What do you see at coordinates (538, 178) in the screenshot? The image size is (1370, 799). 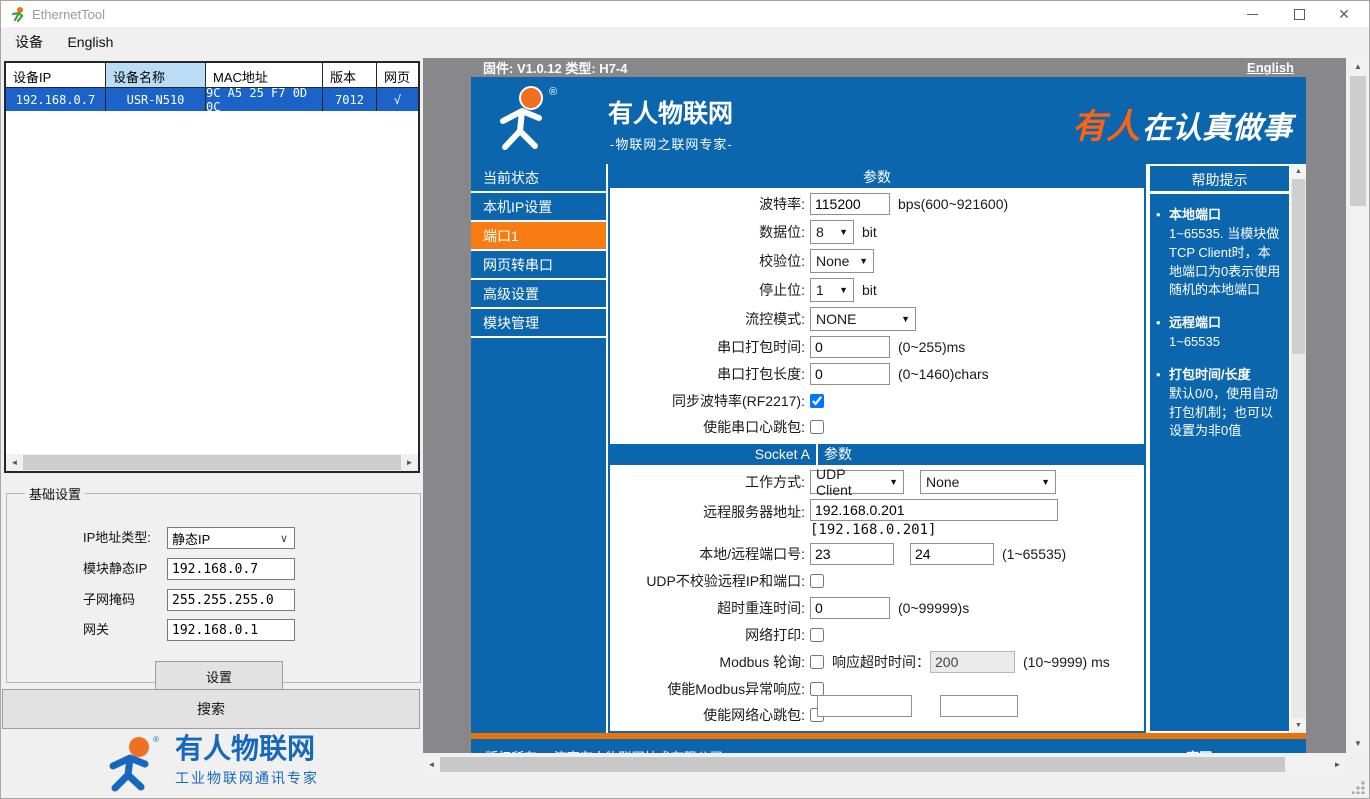 I see `nav-item-current-status: 当前状态` at bounding box center [538, 178].